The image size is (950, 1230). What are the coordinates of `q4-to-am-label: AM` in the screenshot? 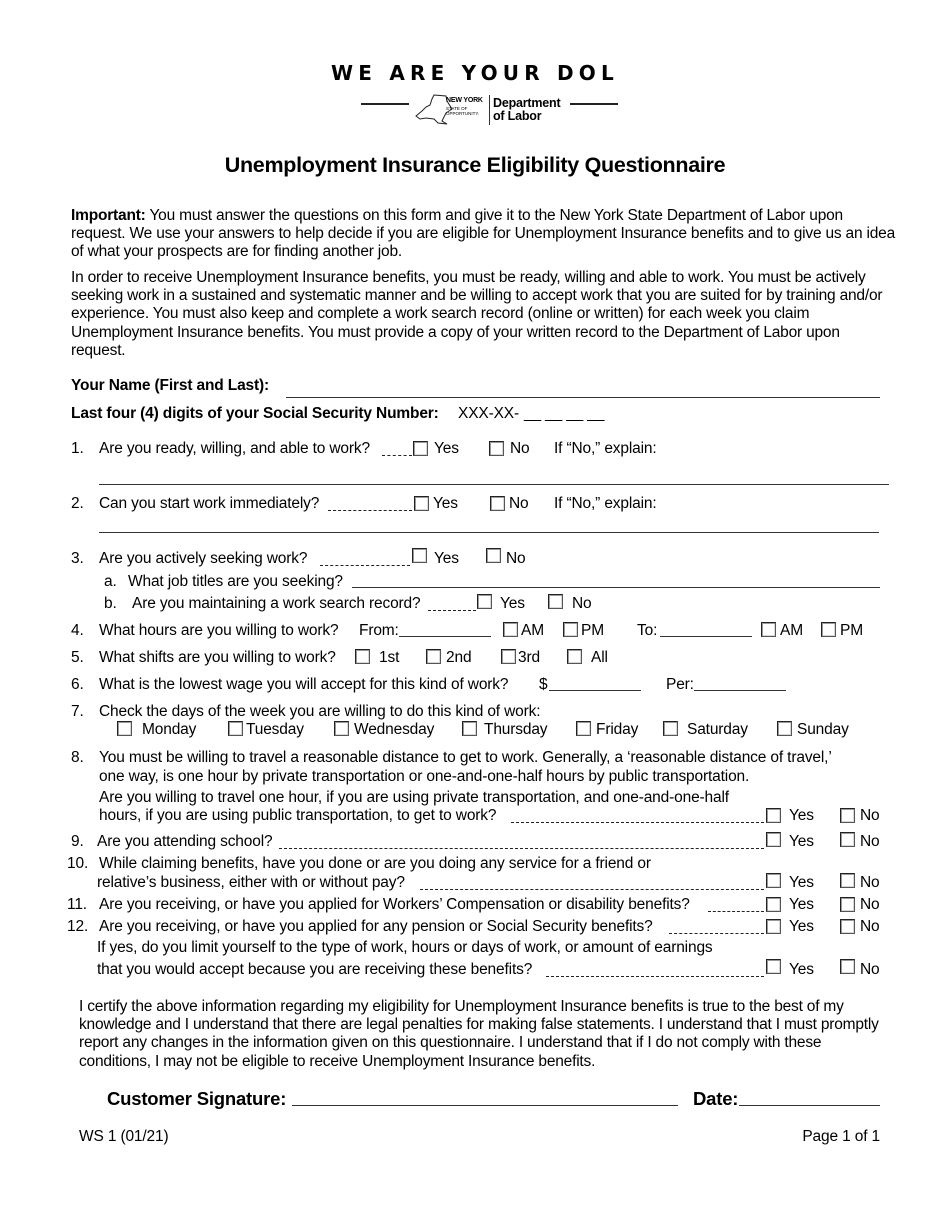 It's located at (791, 630).